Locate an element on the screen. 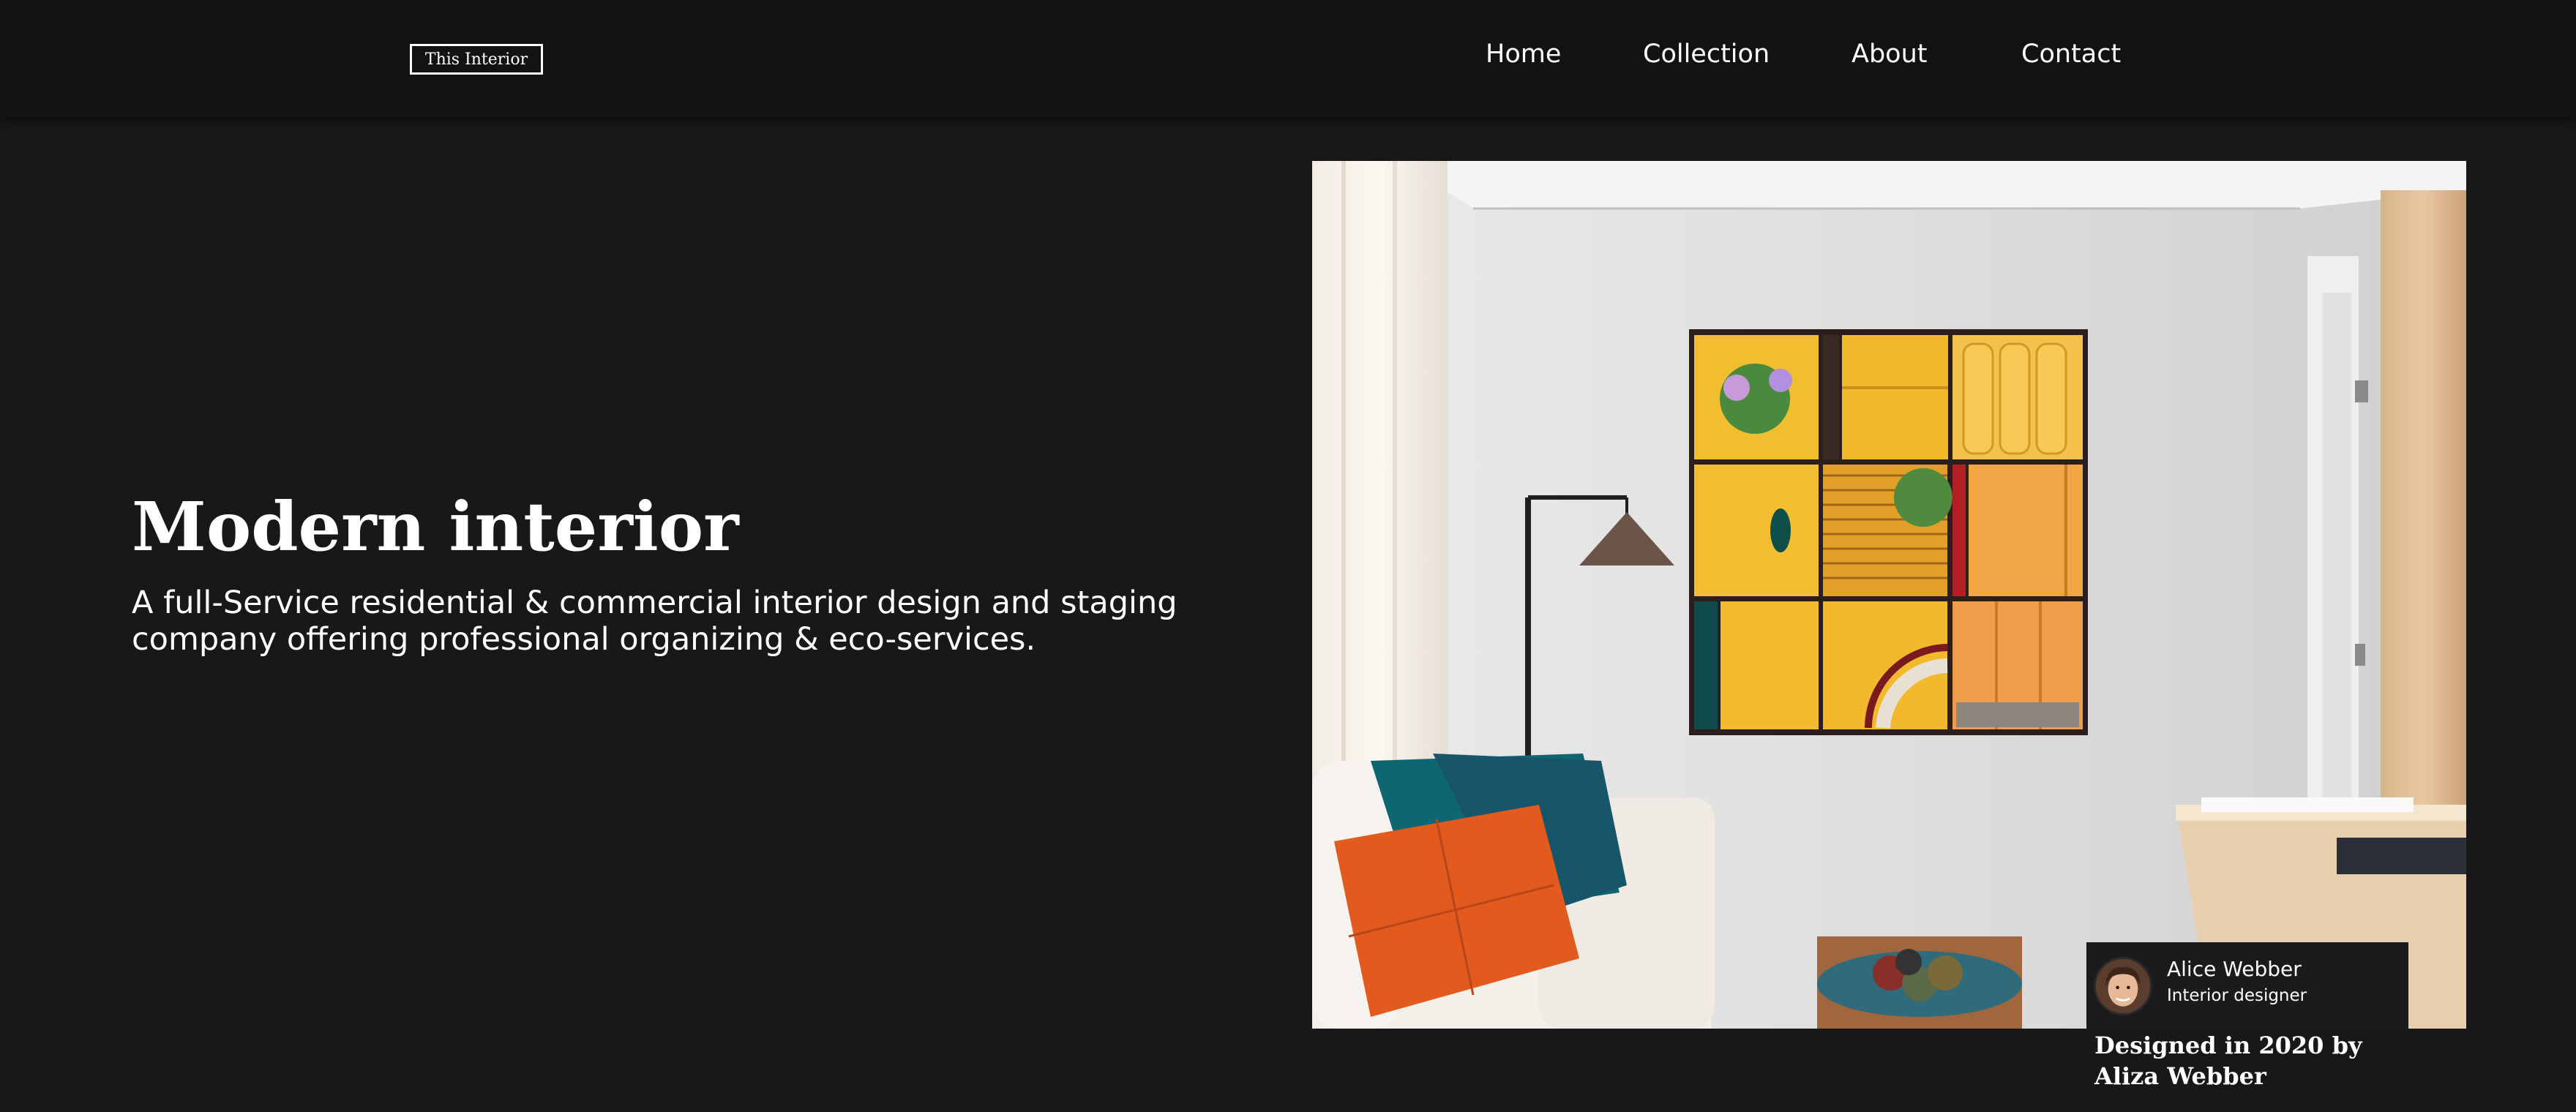 This screenshot has width=2576, height=1112. designer-avatar is located at coordinates (2123, 986).